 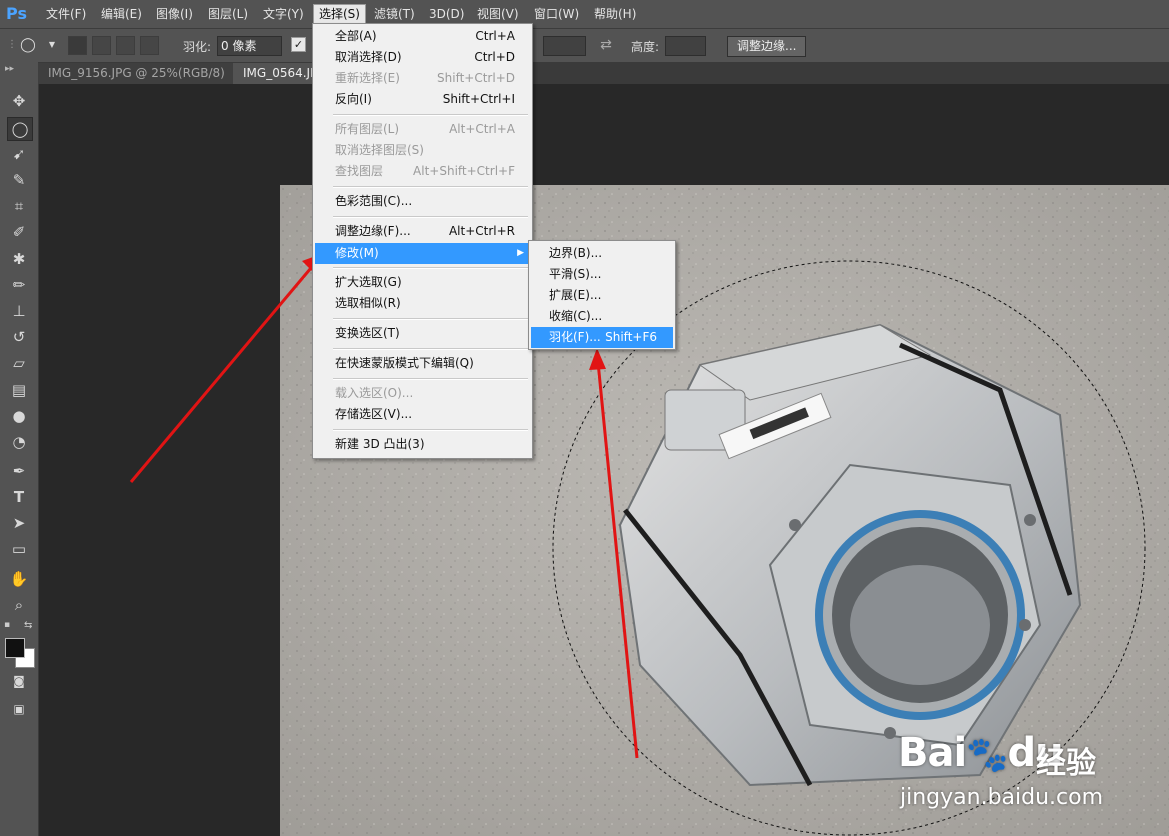 I want to click on menu-item-similar: 选取相似(R), so click(x=422, y=303).